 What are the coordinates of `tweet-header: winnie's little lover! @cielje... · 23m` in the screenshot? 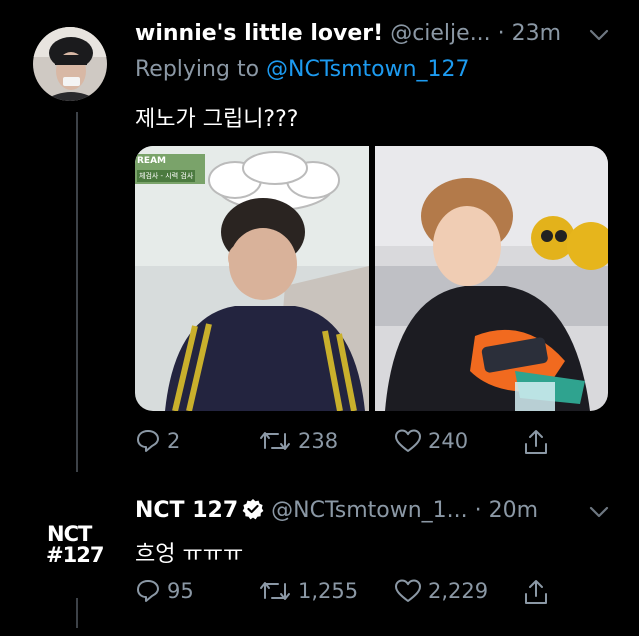 It's located at (348, 33).